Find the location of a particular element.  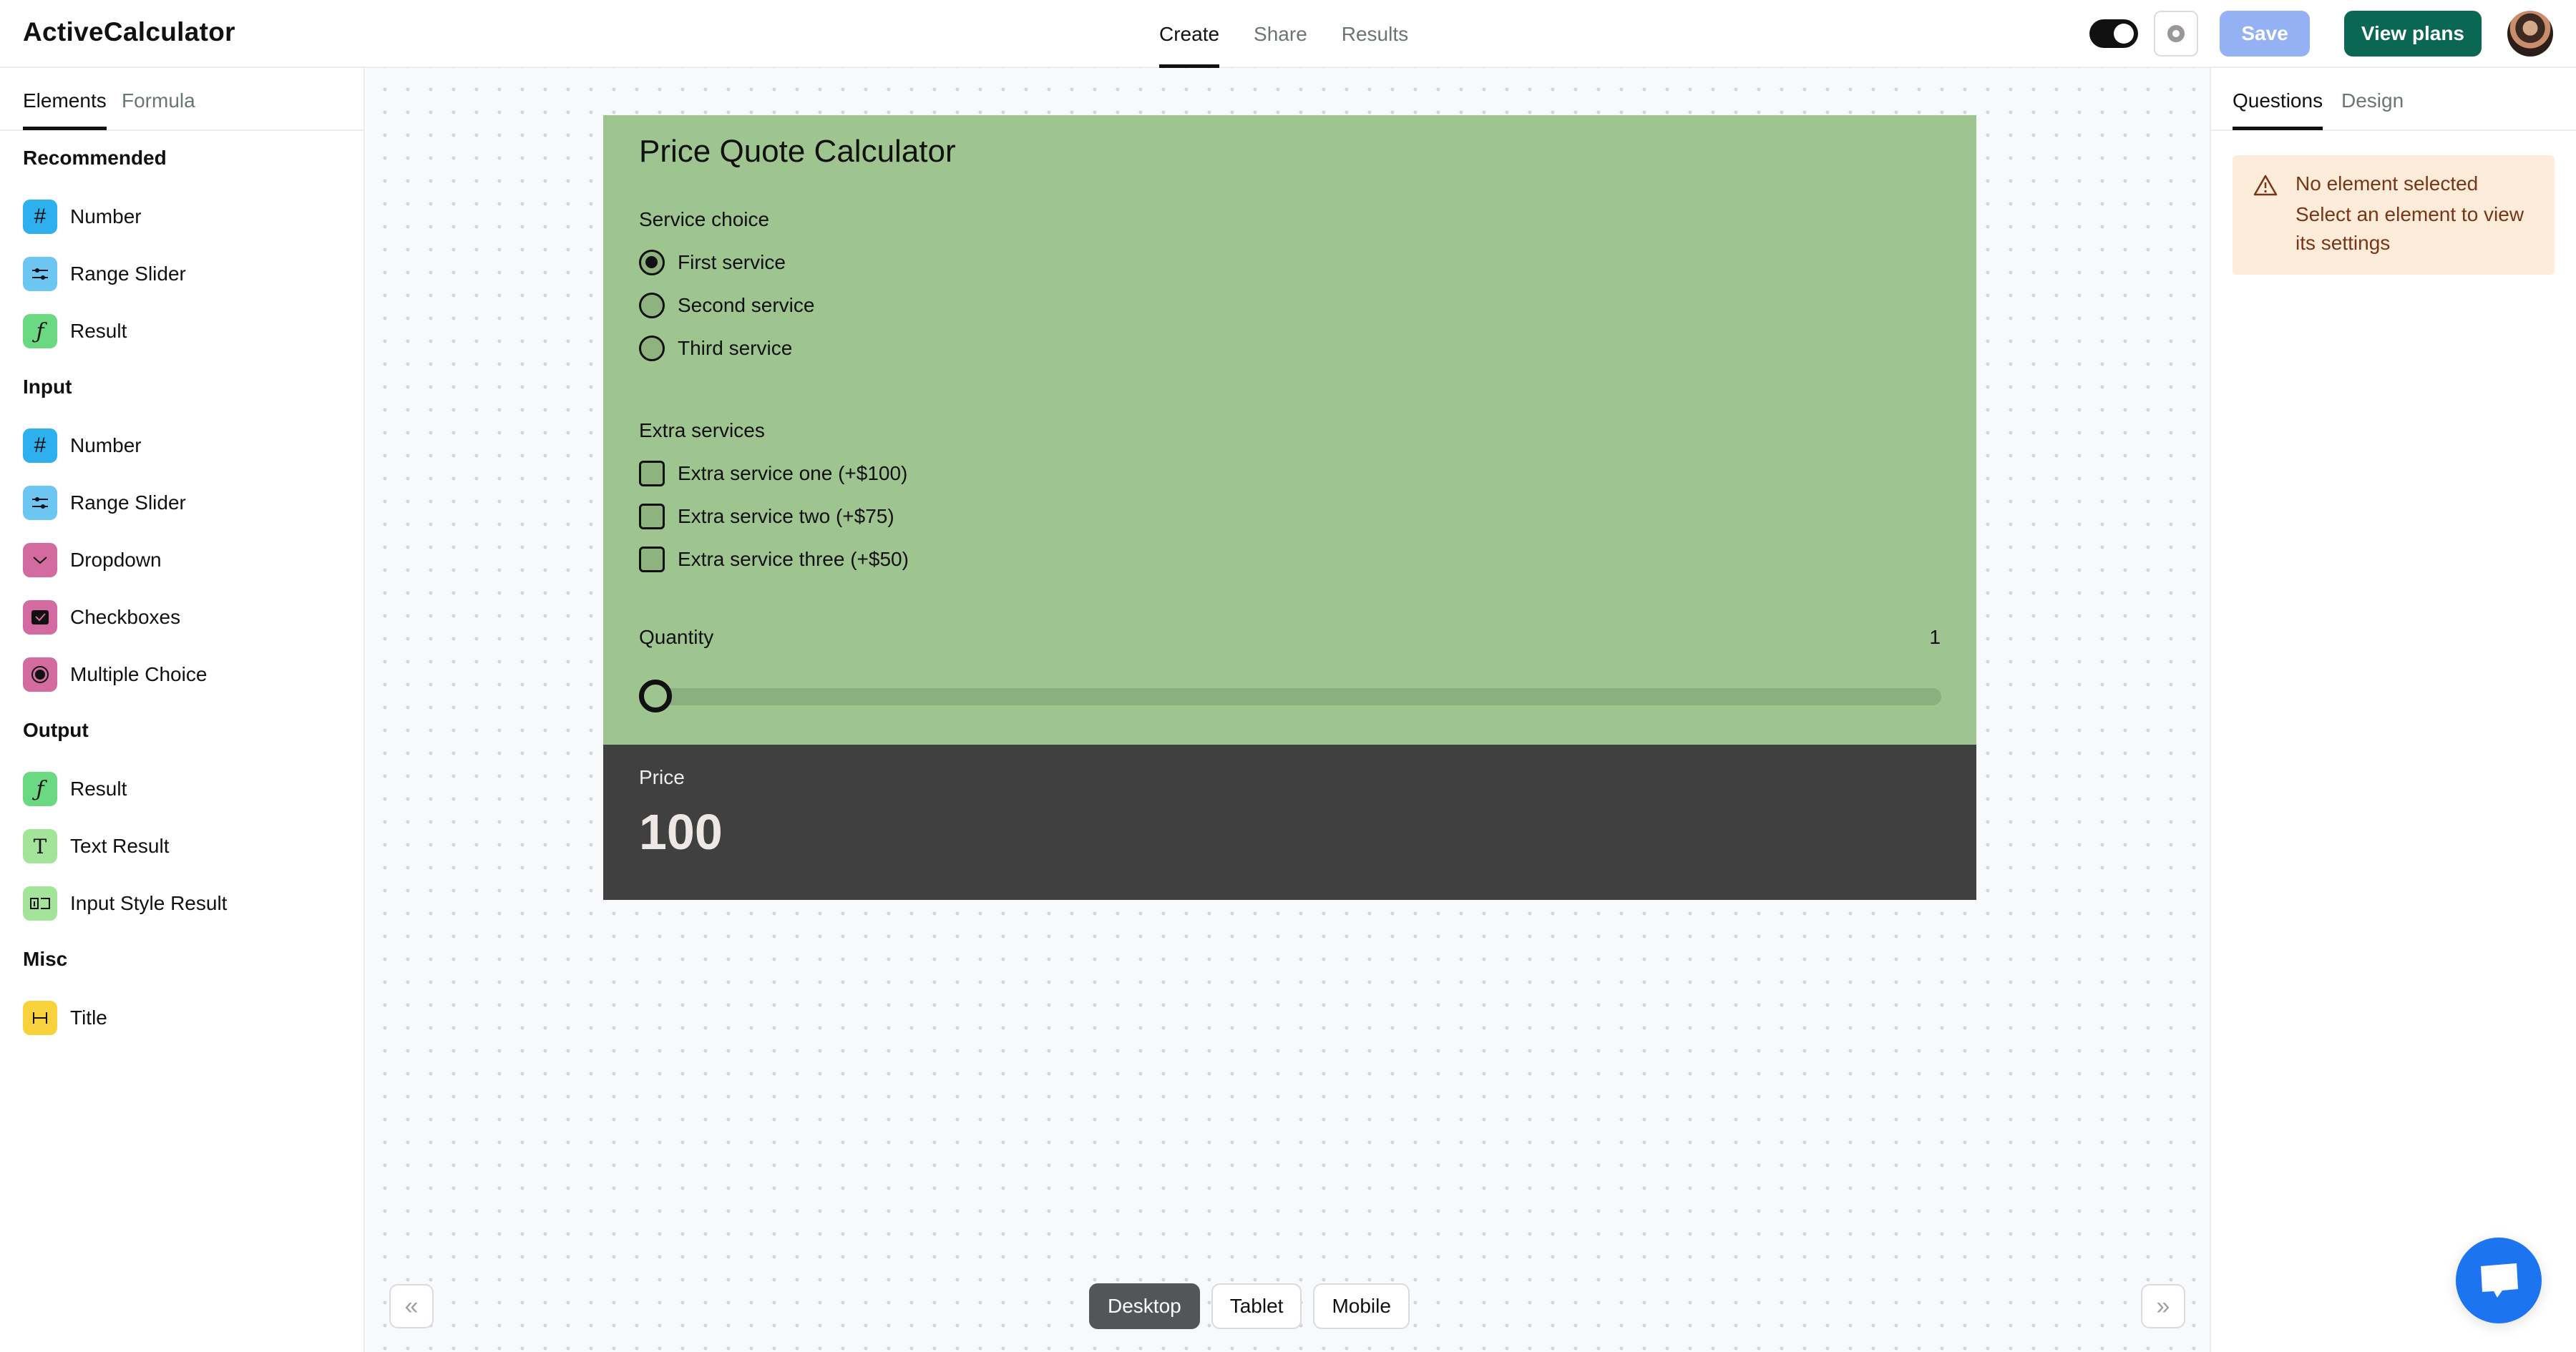

price-result: Price 100 is located at coordinates (1289, 823).